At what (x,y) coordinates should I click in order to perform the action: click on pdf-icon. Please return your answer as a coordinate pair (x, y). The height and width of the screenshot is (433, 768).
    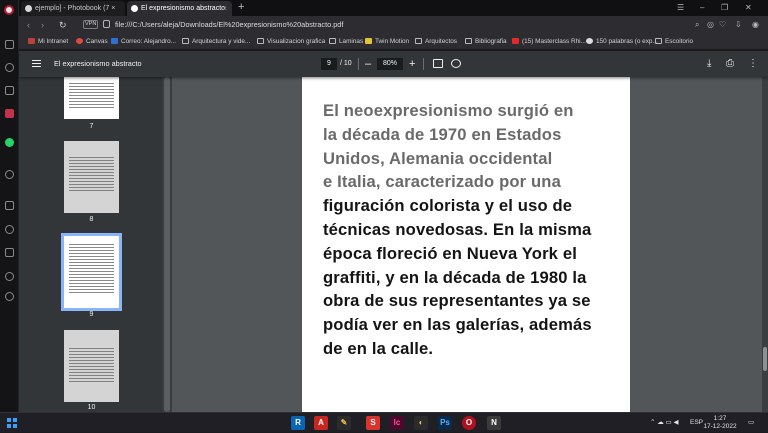
    Looking at the image, I should click on (134, 8).